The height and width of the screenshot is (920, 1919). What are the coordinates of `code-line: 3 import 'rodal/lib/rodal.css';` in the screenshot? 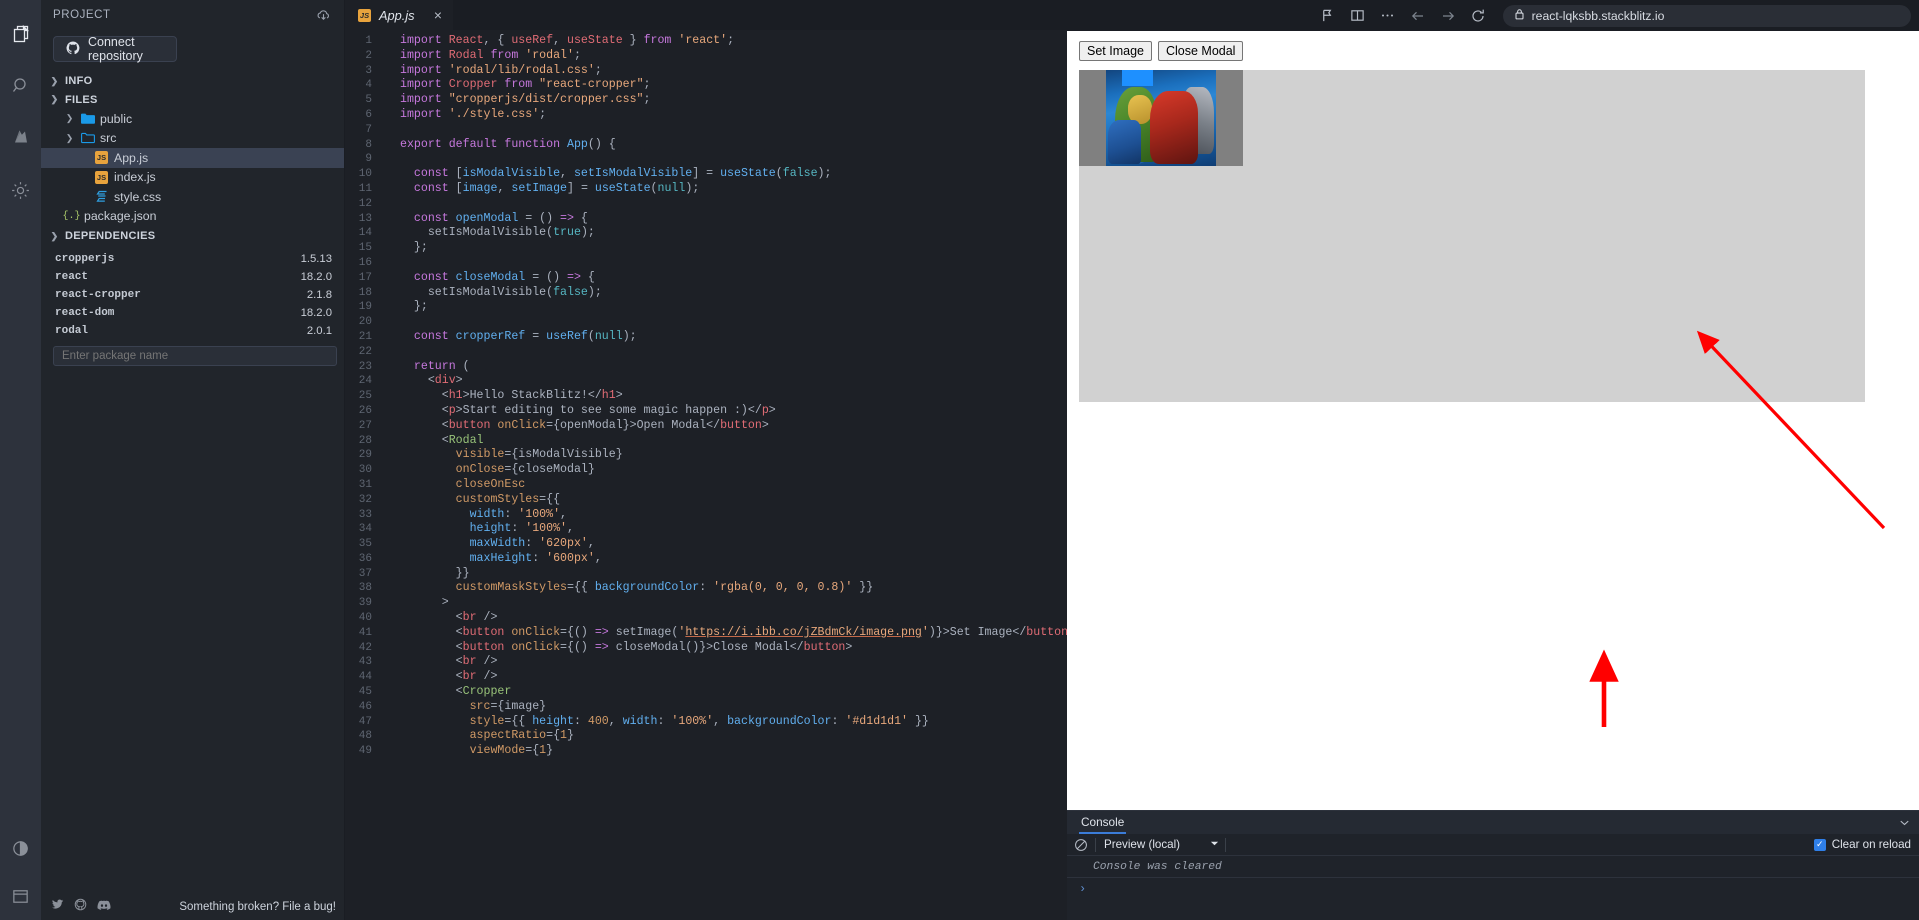 It's located at (706, 71).